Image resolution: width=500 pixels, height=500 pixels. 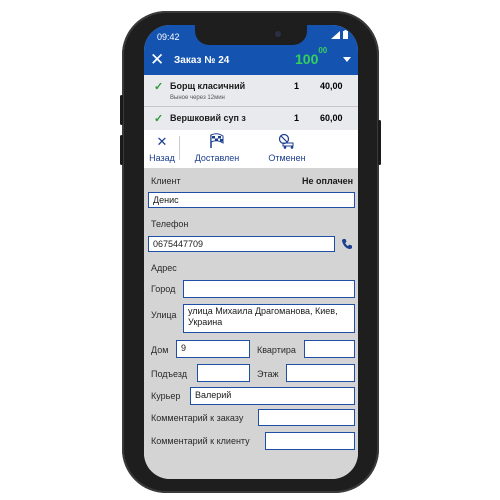 What do you see at coordinates (251, 60) in the screenshot?
I see `app-bar: ✕ Заказ № 24 10000` at bounding box center [251, 60].